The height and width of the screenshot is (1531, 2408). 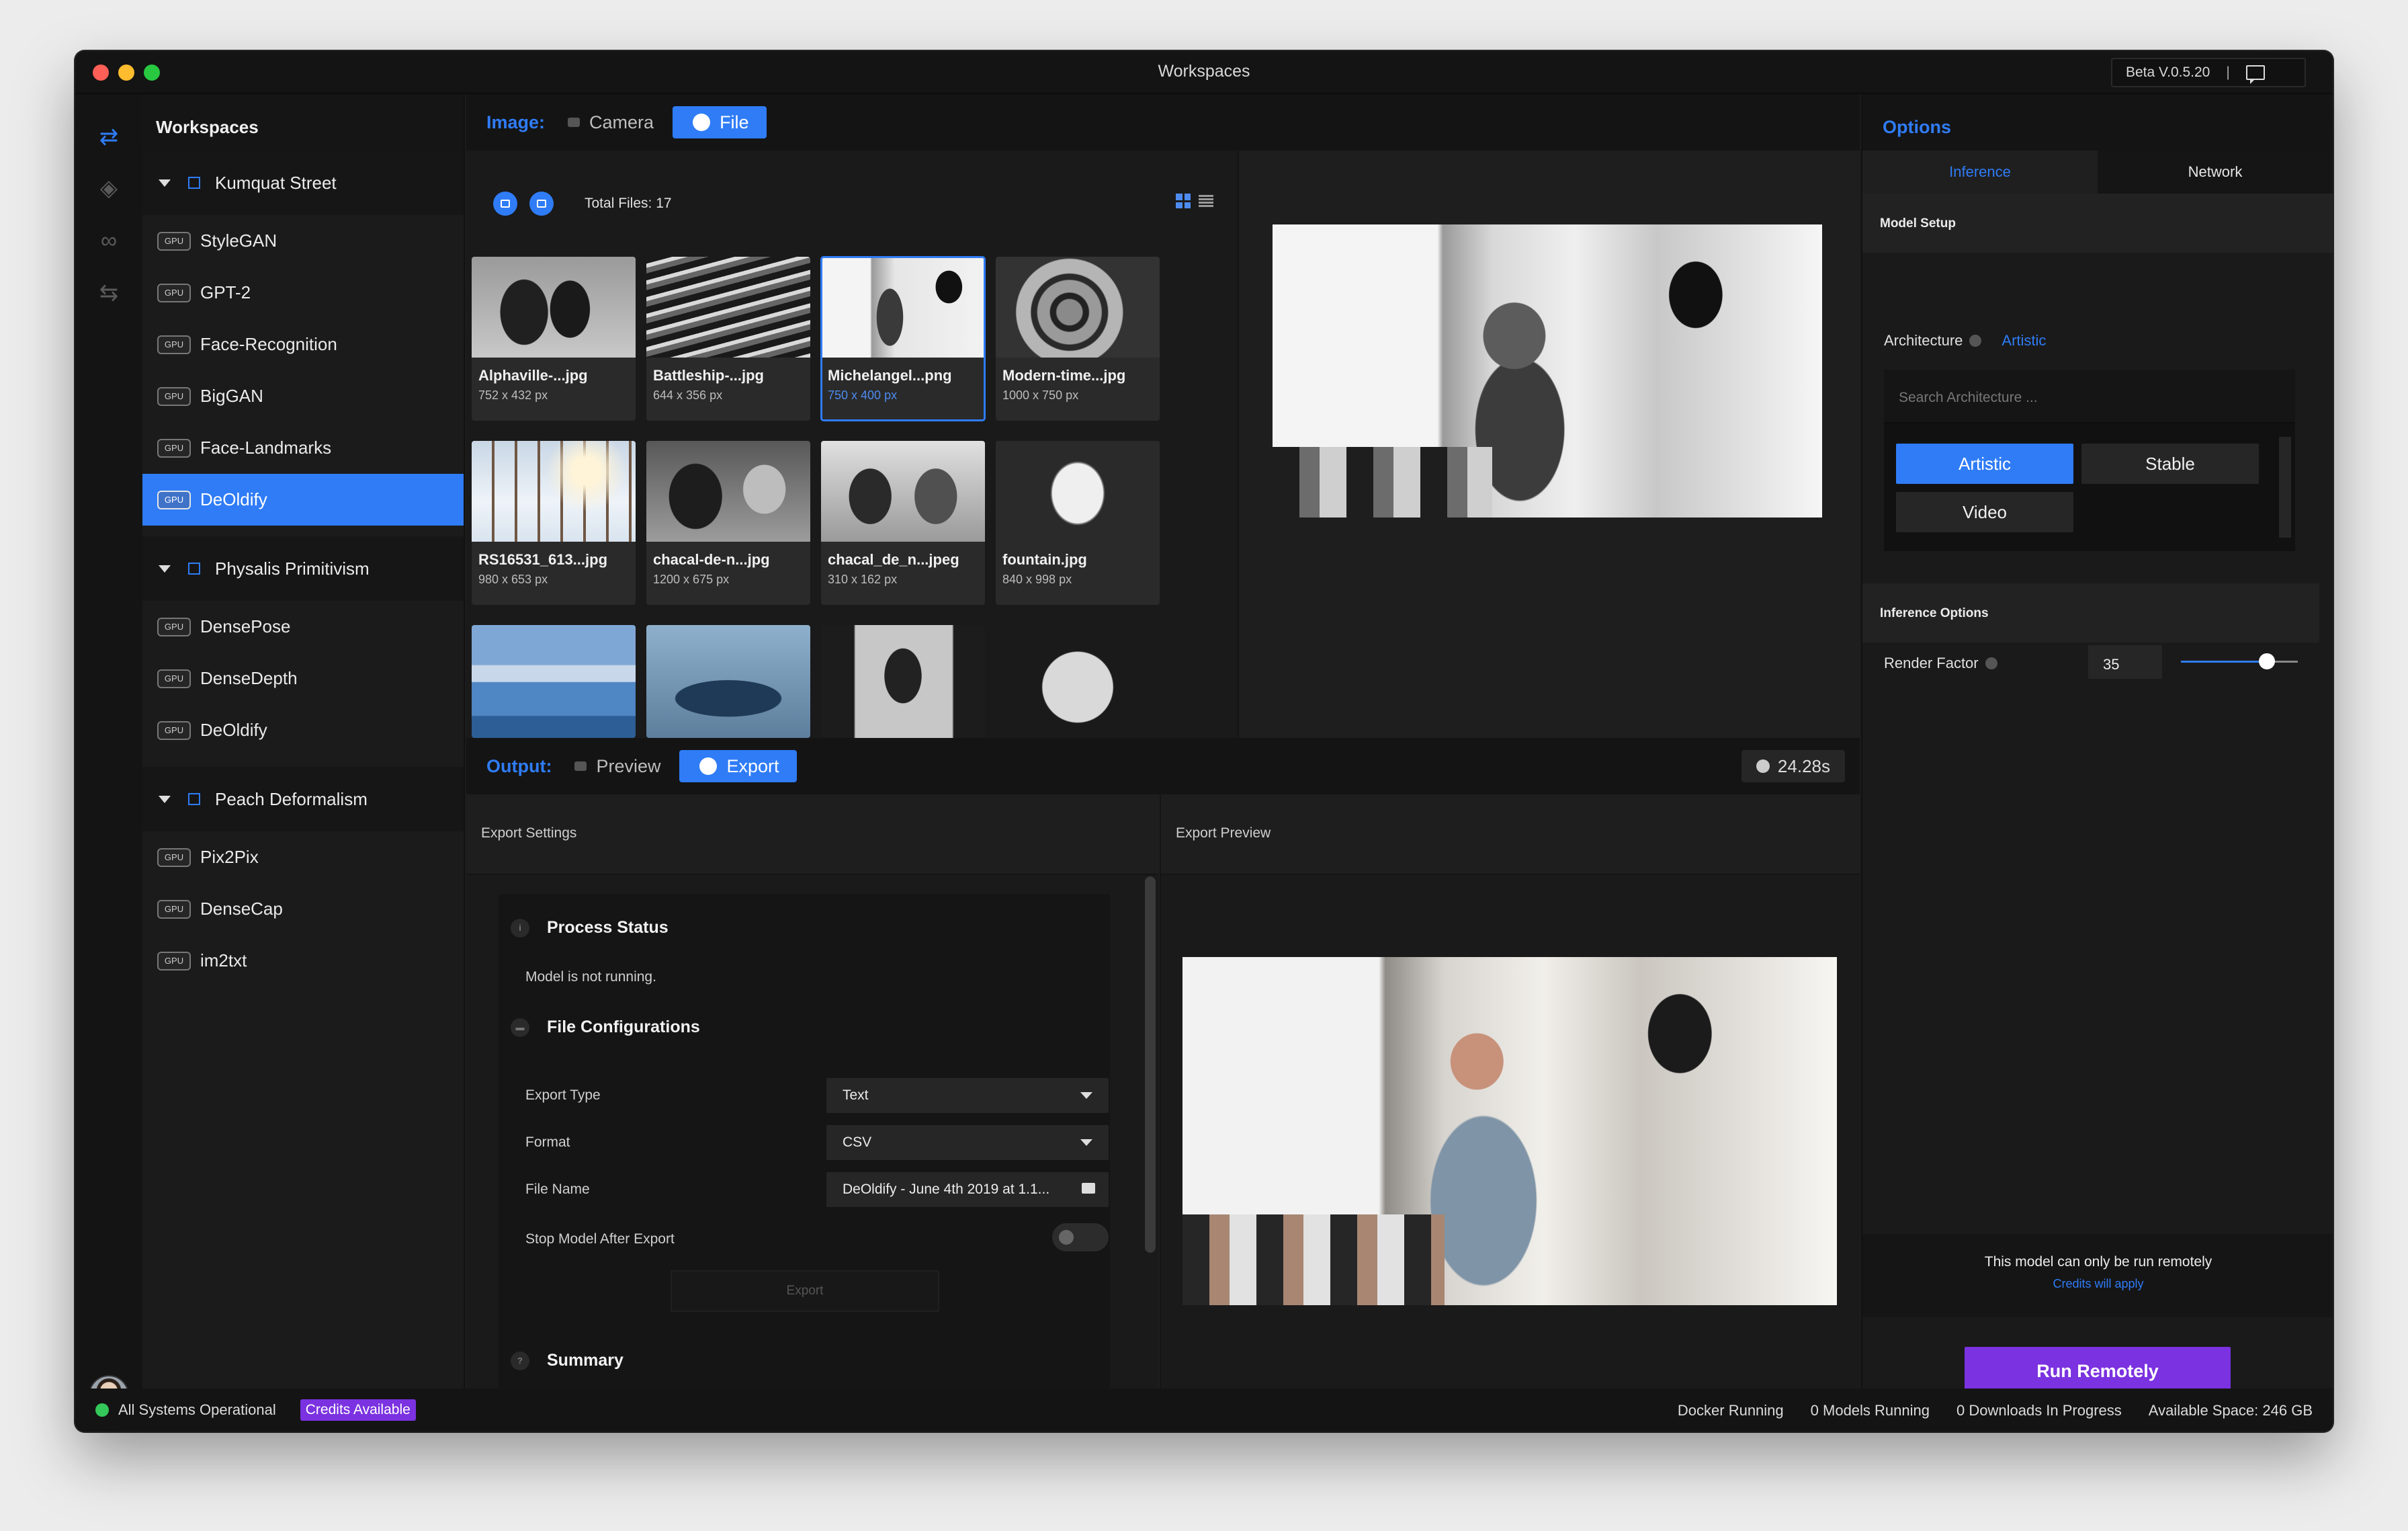 I want to click on model-item-densecap: GPU DenseCap, so click(x=303, y=909).